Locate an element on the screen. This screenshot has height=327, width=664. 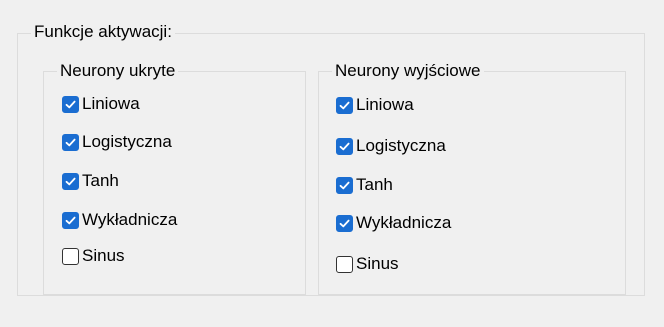
hidden-checkbox-logistyczna: Logistyczna is located at coordinates (117, 142).